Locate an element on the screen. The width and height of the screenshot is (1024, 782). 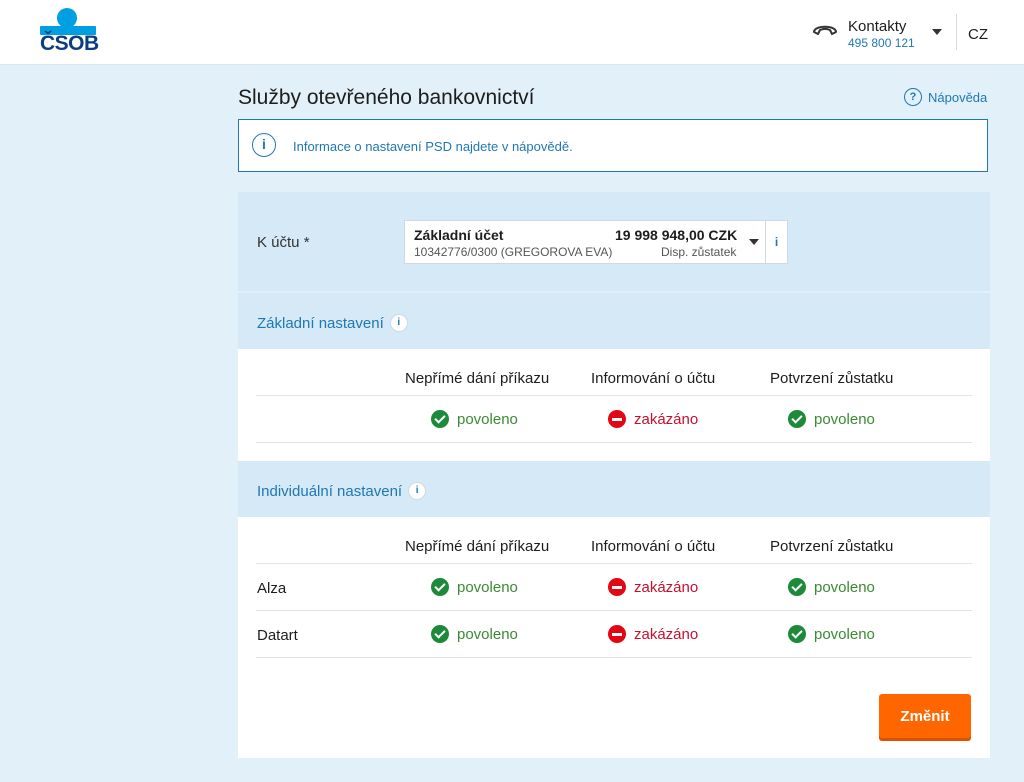
account-number: 10342776/0300 (GREGOROVA EVA) is located at coordinates (513, 252).